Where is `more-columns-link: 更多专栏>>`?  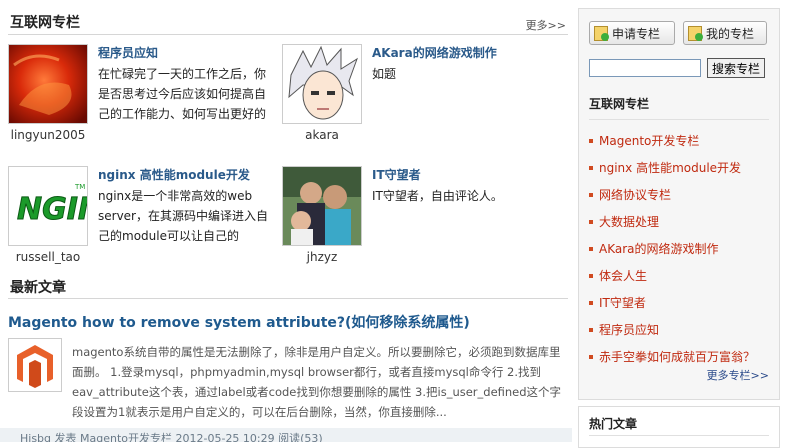 more-columns-link: 更多专栏>> is located at coordinates (738, 375).